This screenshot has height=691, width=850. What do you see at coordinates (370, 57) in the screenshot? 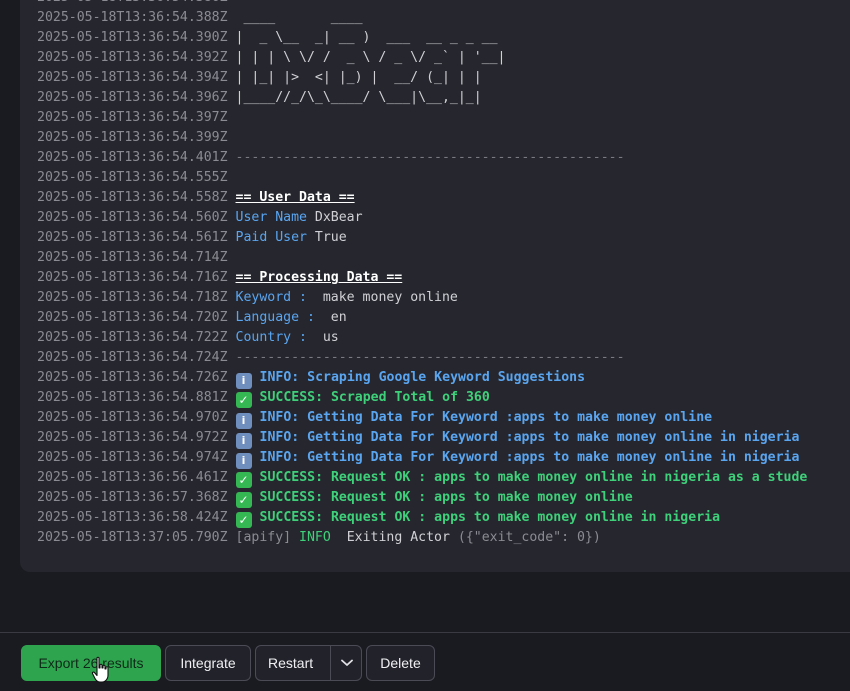
I see `log-message: | | | \ \/ / _ \ / _ \/ _` | '__|` at bounding box center [370, 57].